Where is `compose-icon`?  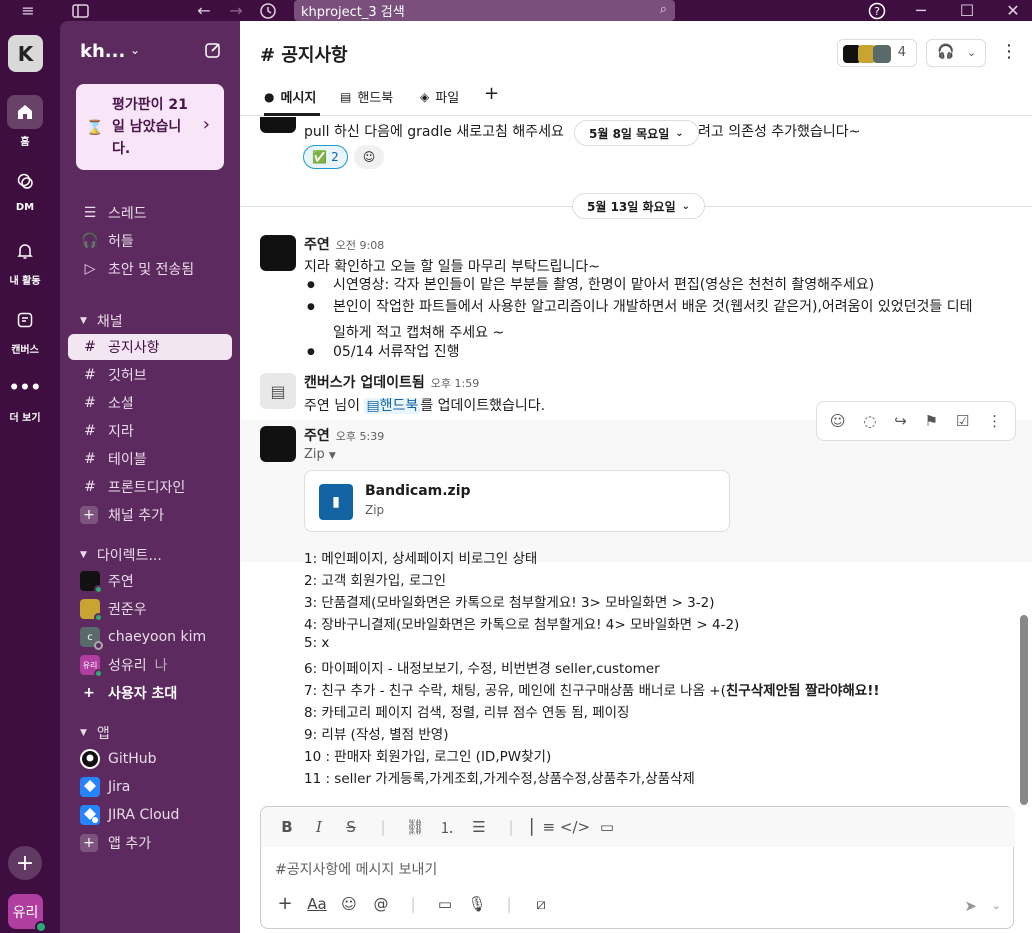 compose-icon is located at coordinates (213, 52).